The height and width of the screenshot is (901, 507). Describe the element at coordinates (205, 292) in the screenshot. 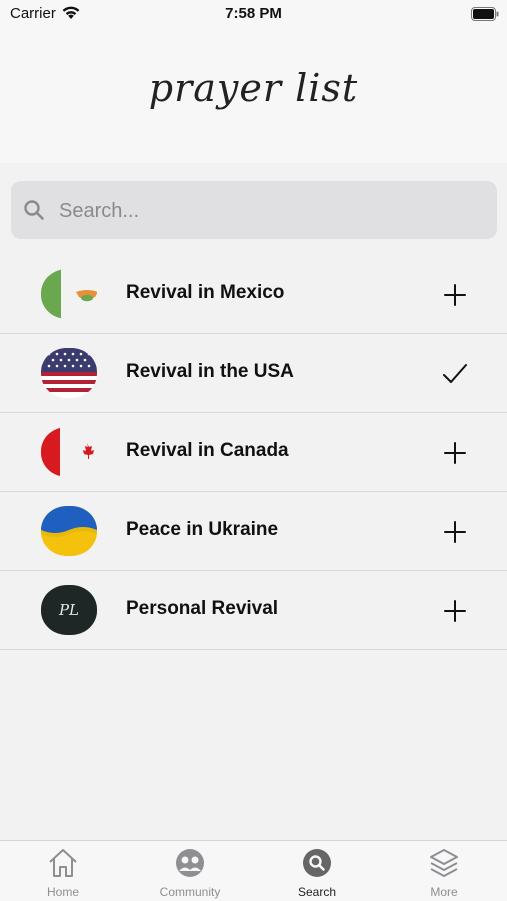

I see `list-item-label: Revival in Mexico` at that location.